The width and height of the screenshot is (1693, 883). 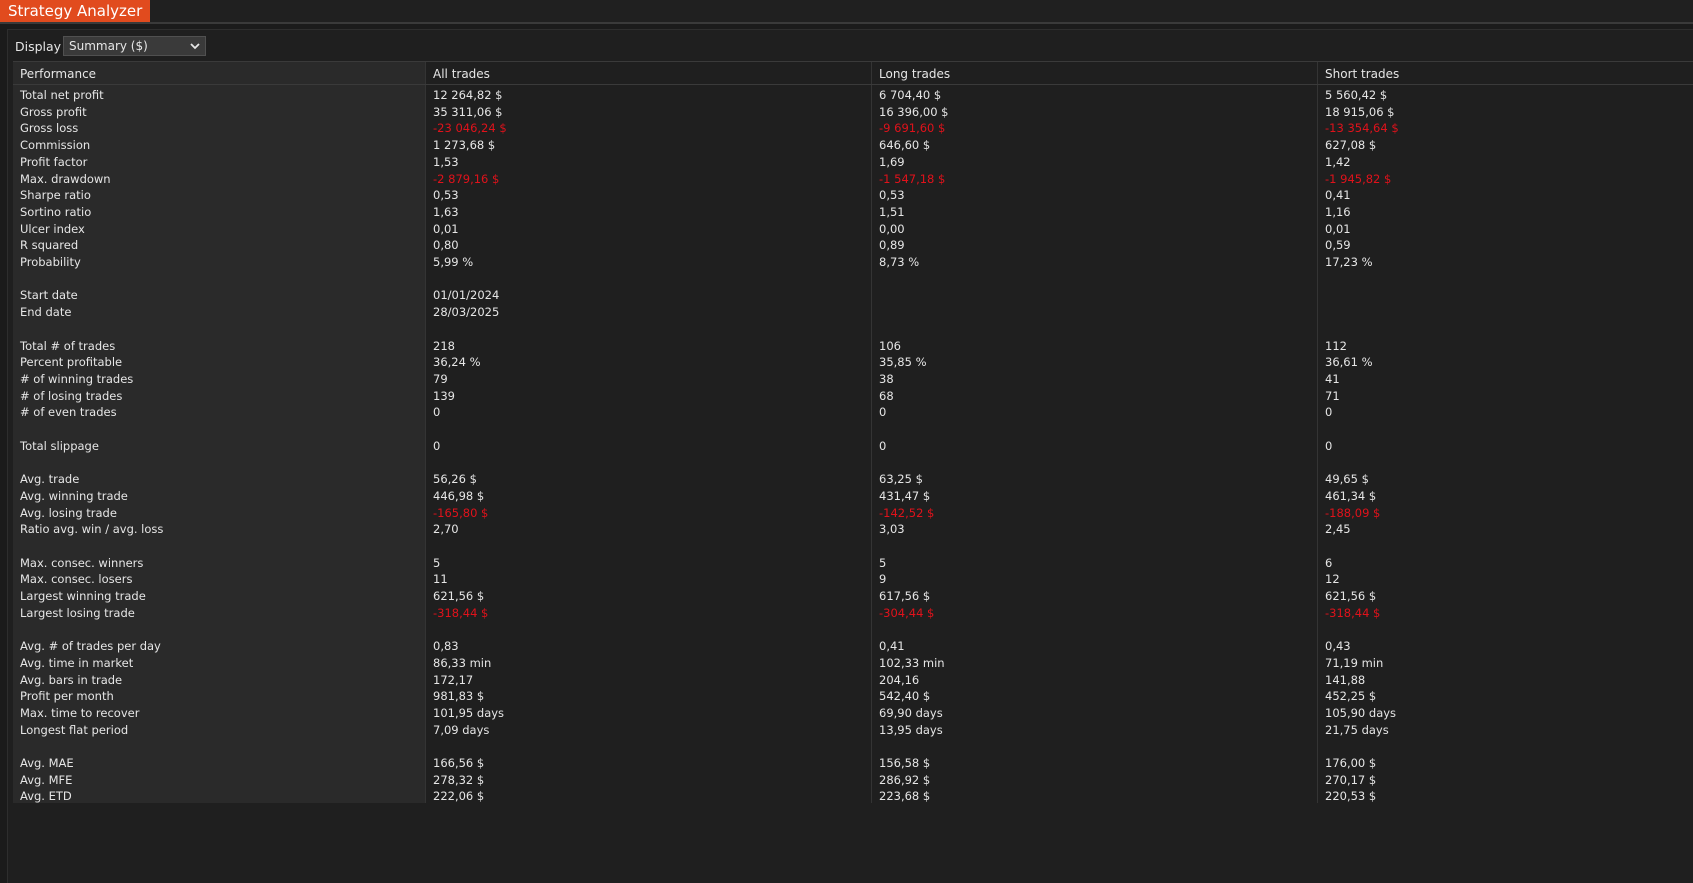 I want to click on short-trades-value: 12, so click(x=1332, y=579).